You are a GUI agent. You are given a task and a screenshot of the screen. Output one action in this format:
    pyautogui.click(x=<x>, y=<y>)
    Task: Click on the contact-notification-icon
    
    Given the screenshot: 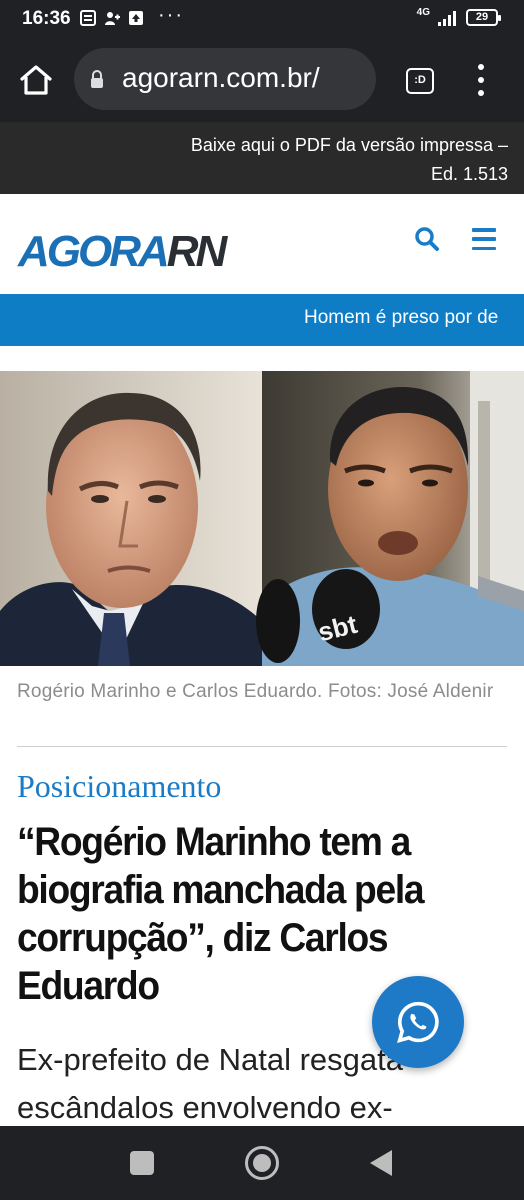 What is the action you would take?
    pyautogui.click(x=112, y=18)
    